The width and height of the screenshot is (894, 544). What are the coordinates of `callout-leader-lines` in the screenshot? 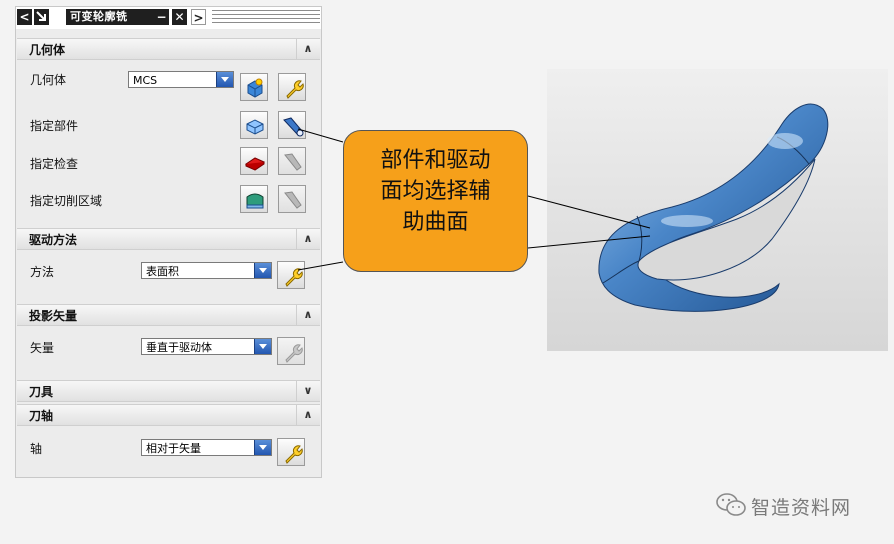 It's located at (474, 199).